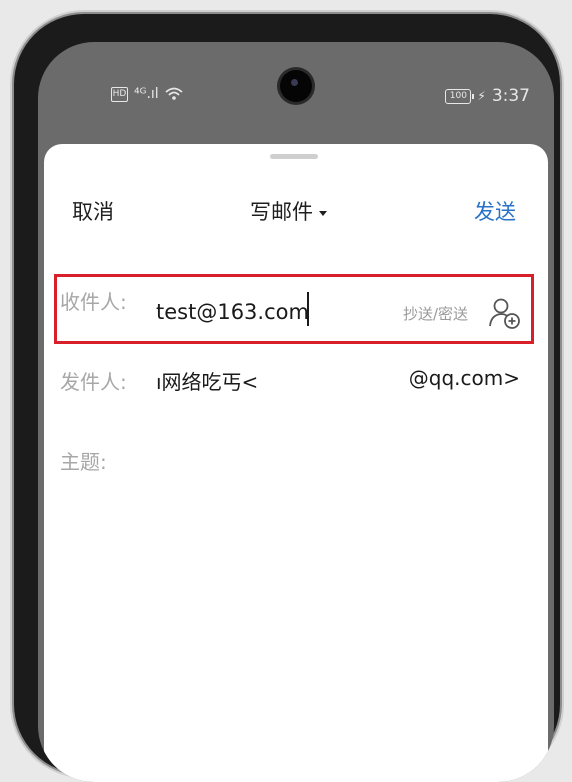 The width and height of the screenshot is (572, 782). Describe the element at coordinates (464, 378) in the screenshot. I see `sender-email: @qq.com>` at that location.